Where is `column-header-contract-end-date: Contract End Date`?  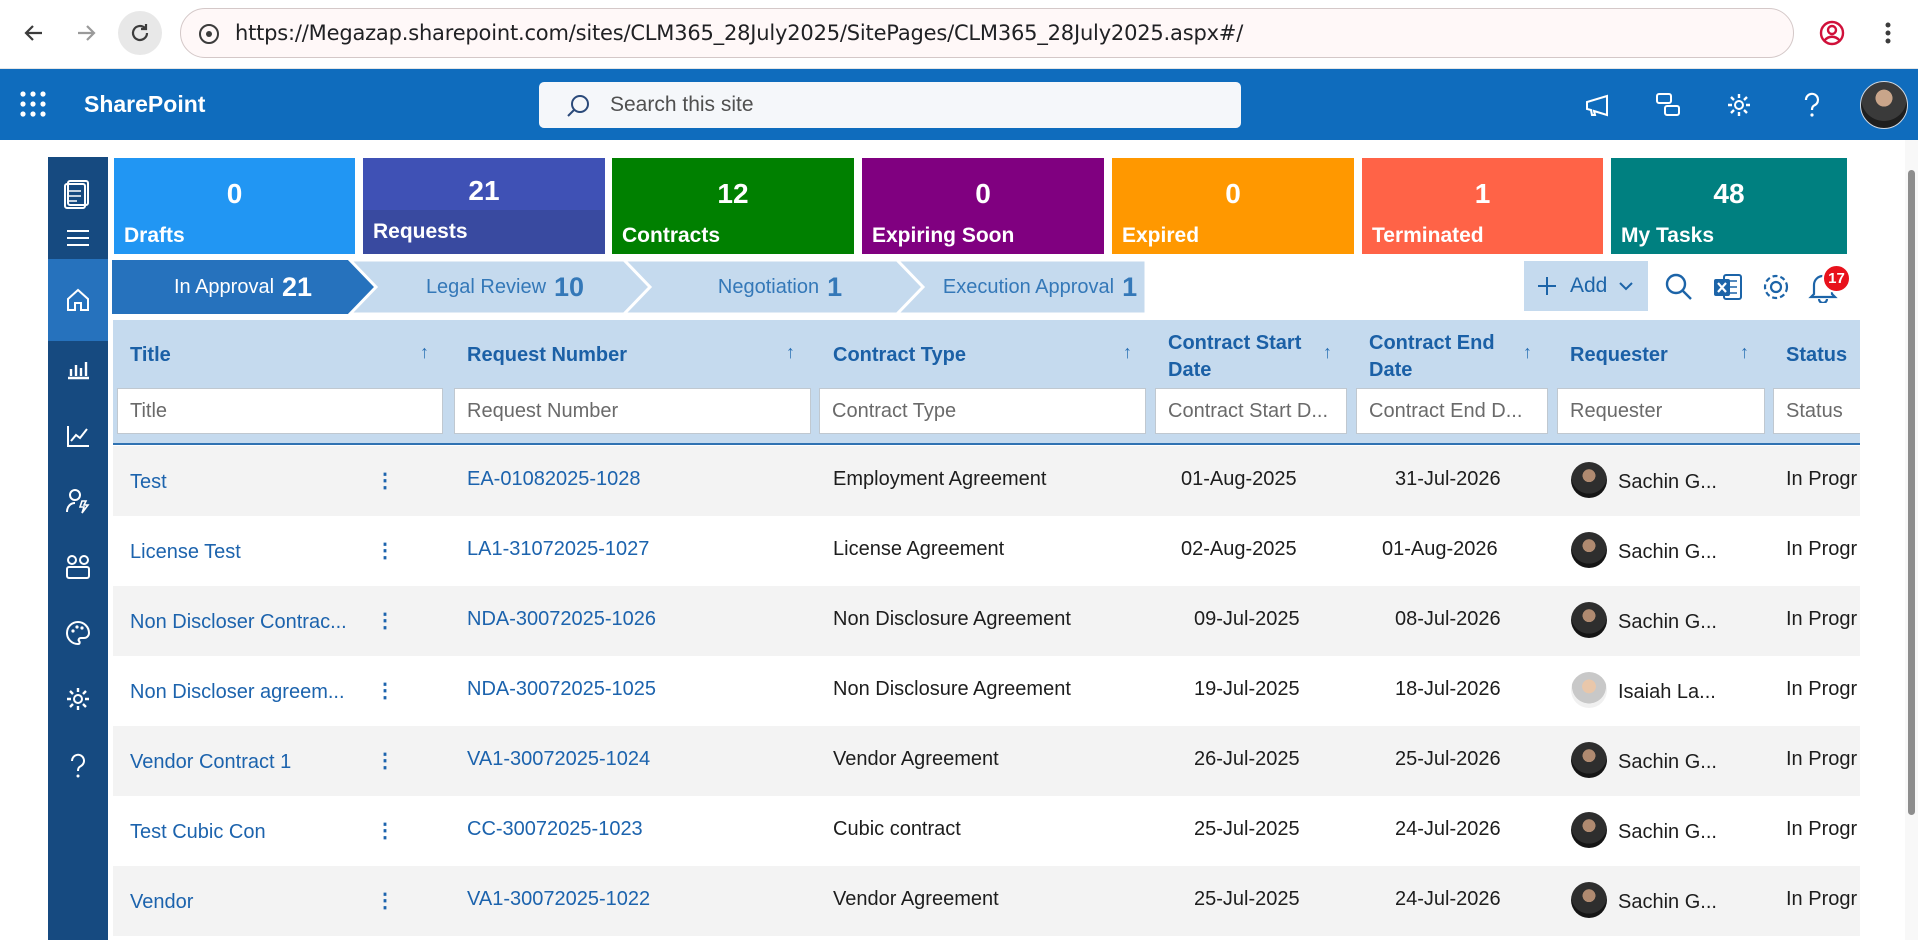
column-header-contract-end-date: Contract End Date is located at coordinates (1432, 357).